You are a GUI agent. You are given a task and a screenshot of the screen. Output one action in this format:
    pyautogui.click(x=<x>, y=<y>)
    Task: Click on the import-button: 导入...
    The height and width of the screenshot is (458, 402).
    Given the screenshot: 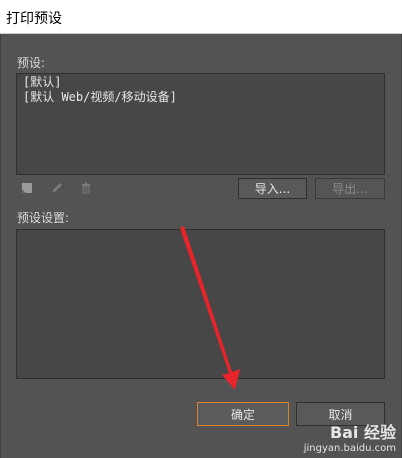 What is the action you would take?
    pyautogui.click(x=272, y=188)
    